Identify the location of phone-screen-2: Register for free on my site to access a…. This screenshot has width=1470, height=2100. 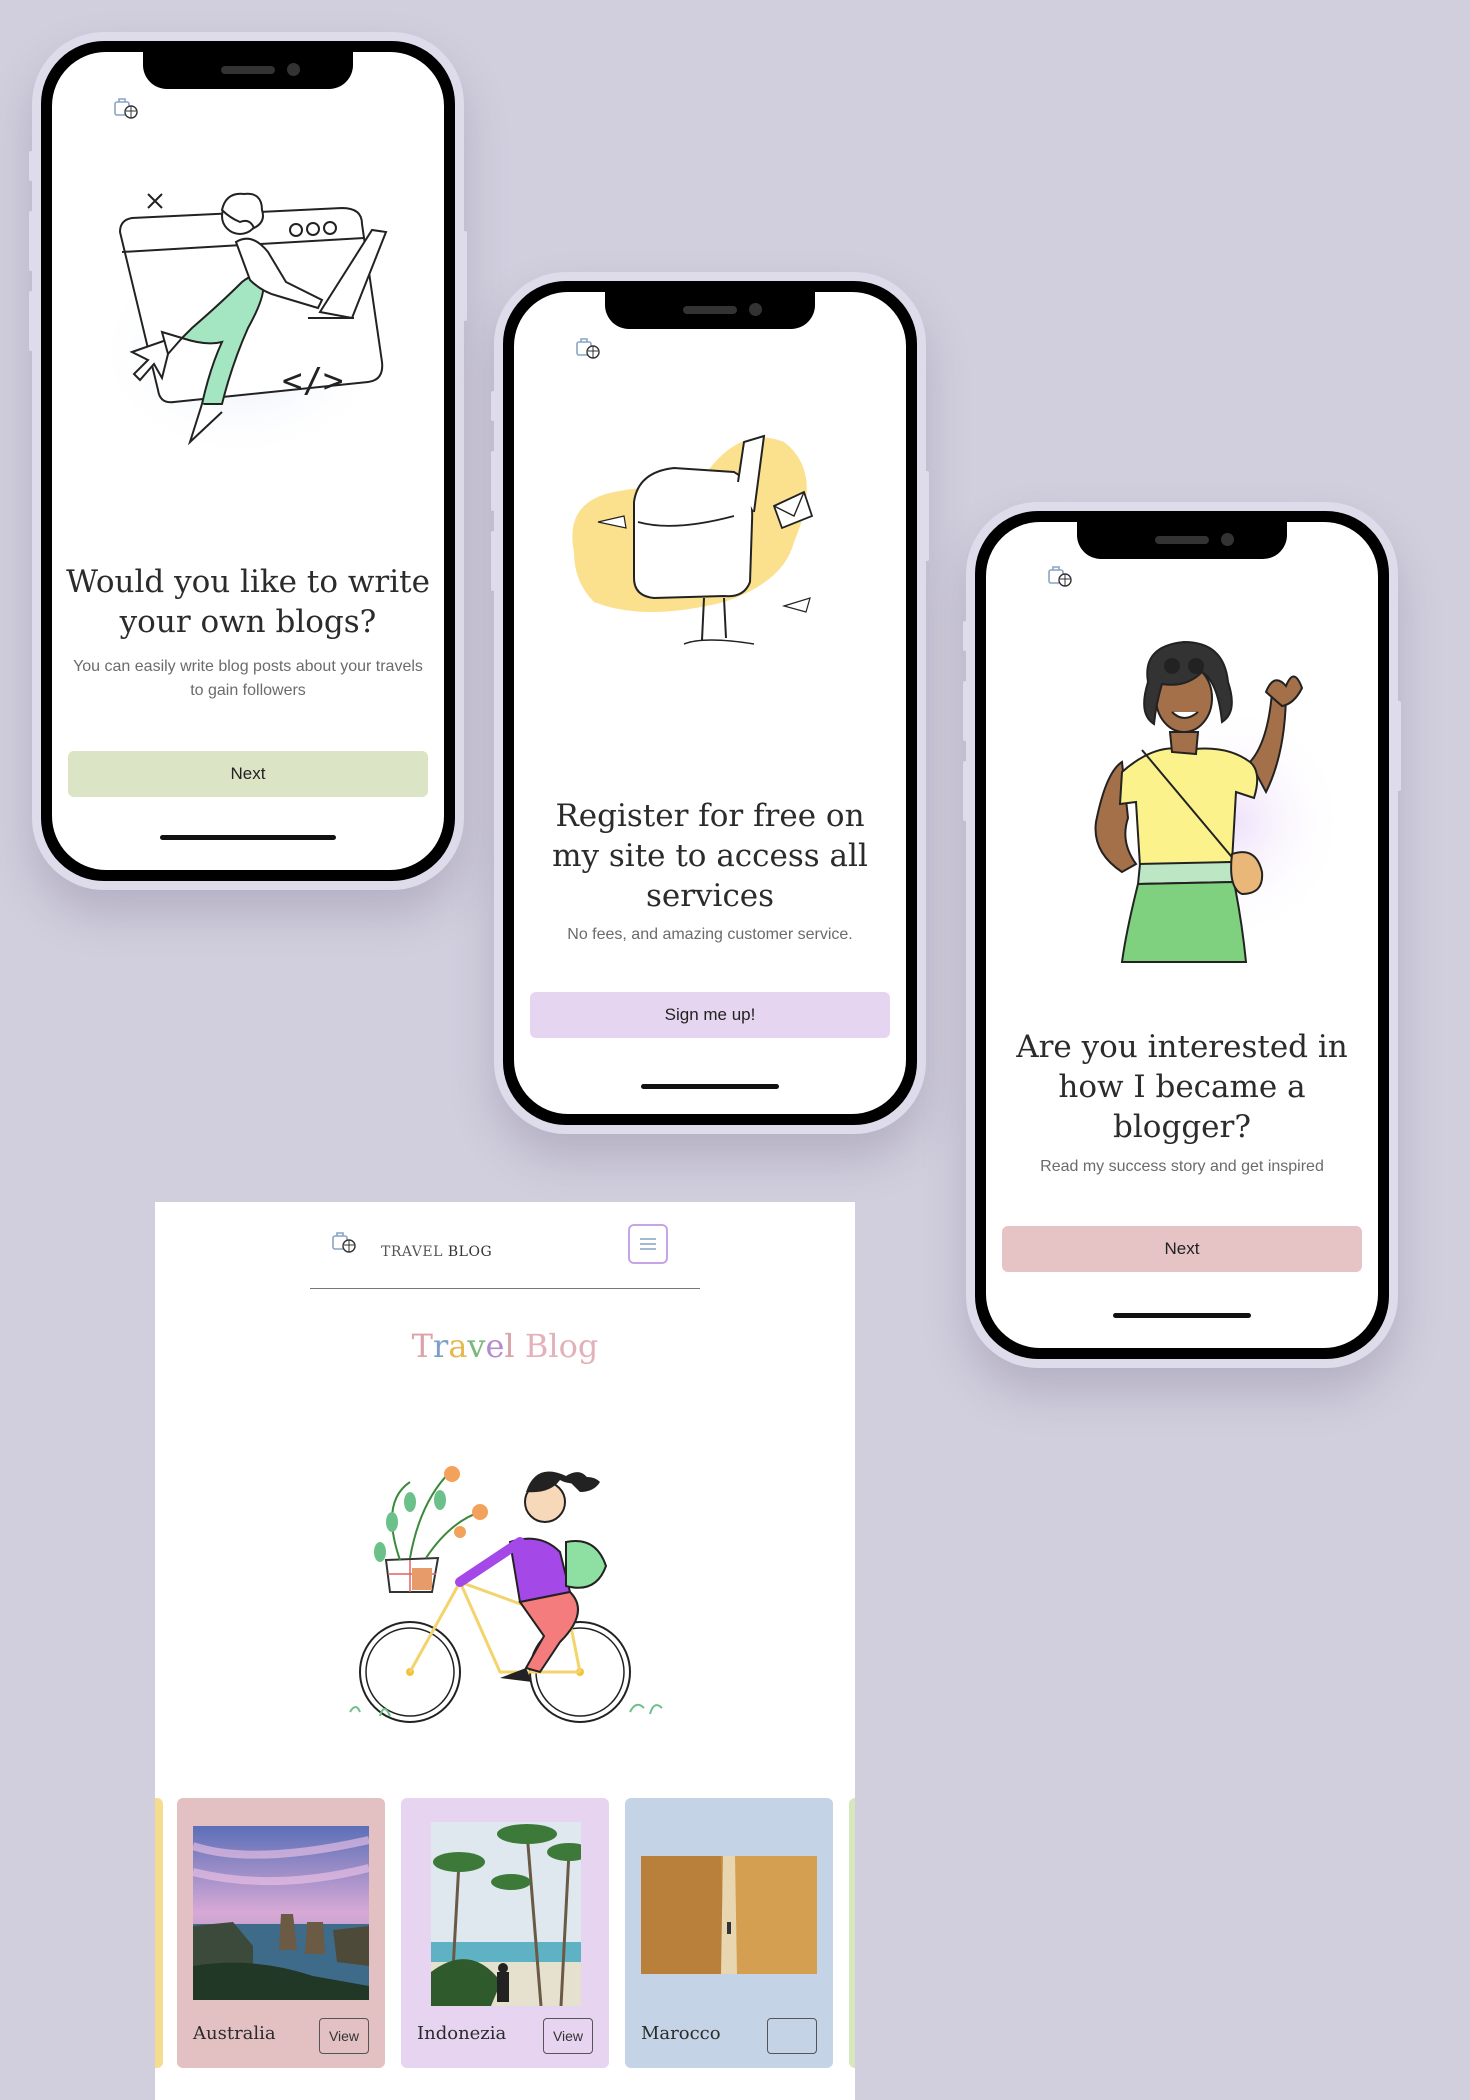
(710, 703).